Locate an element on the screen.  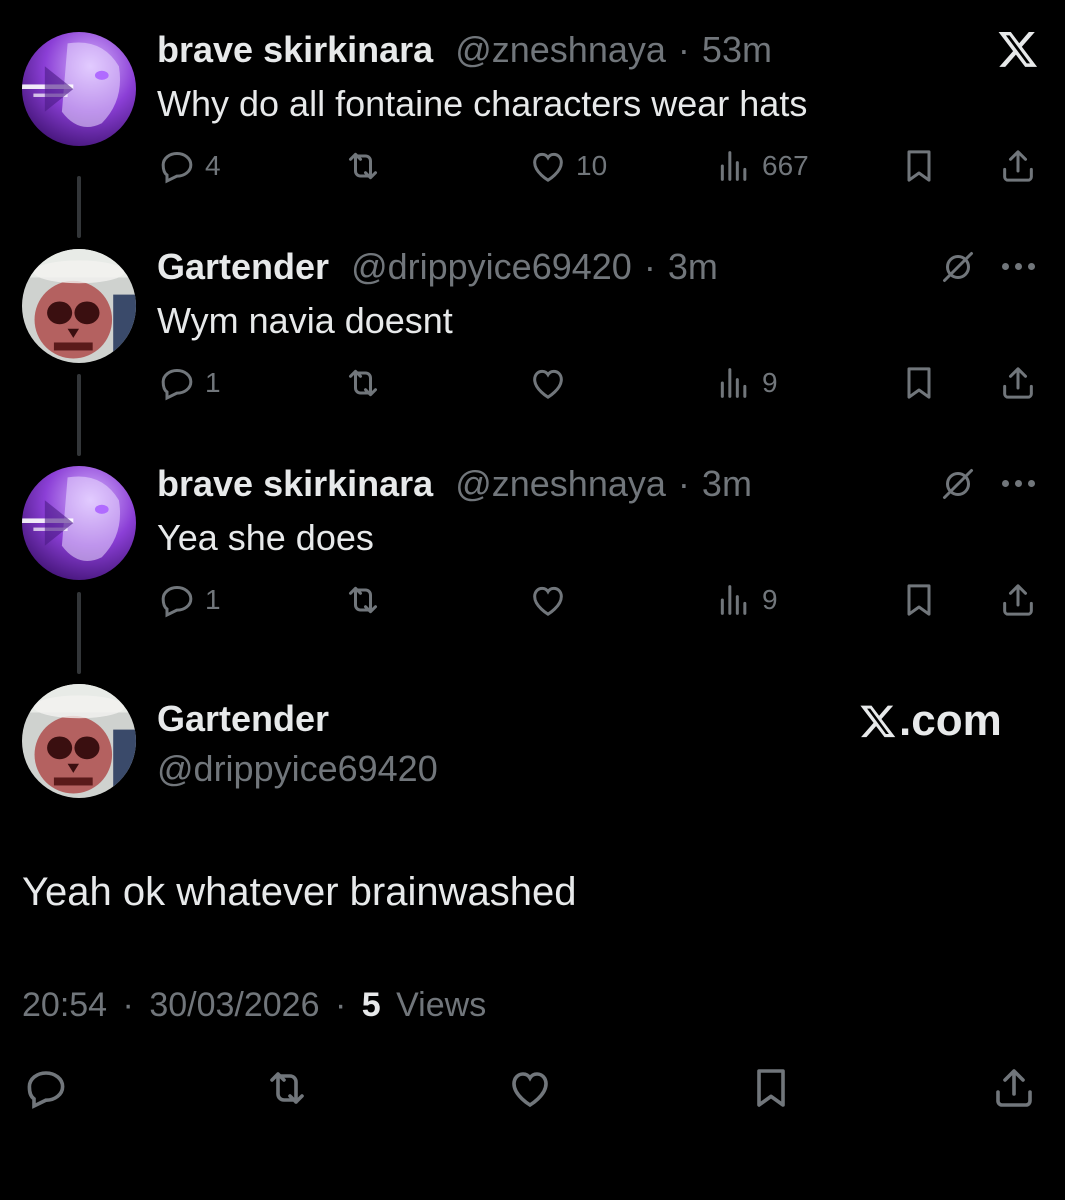
reply-button: 4 is located at coordinates (189, 166).